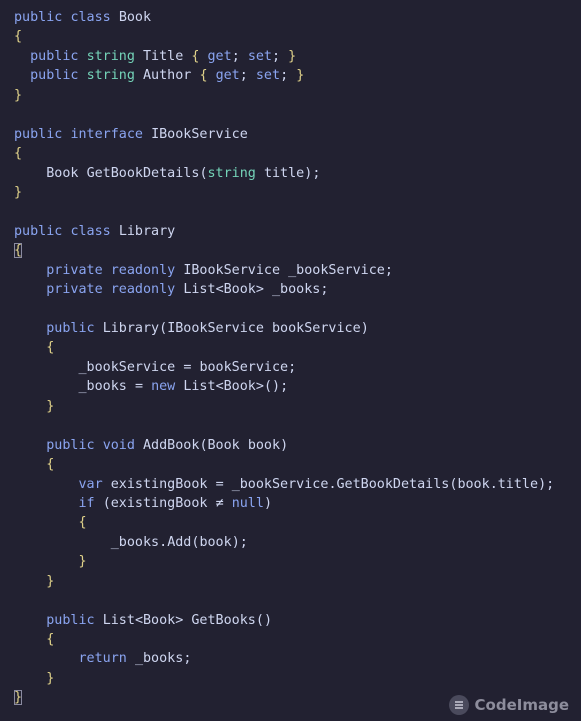  Describe the element at coordinates (187, 367) in the screenshot. I see `code-line: _bookService = bookService;` at that location.